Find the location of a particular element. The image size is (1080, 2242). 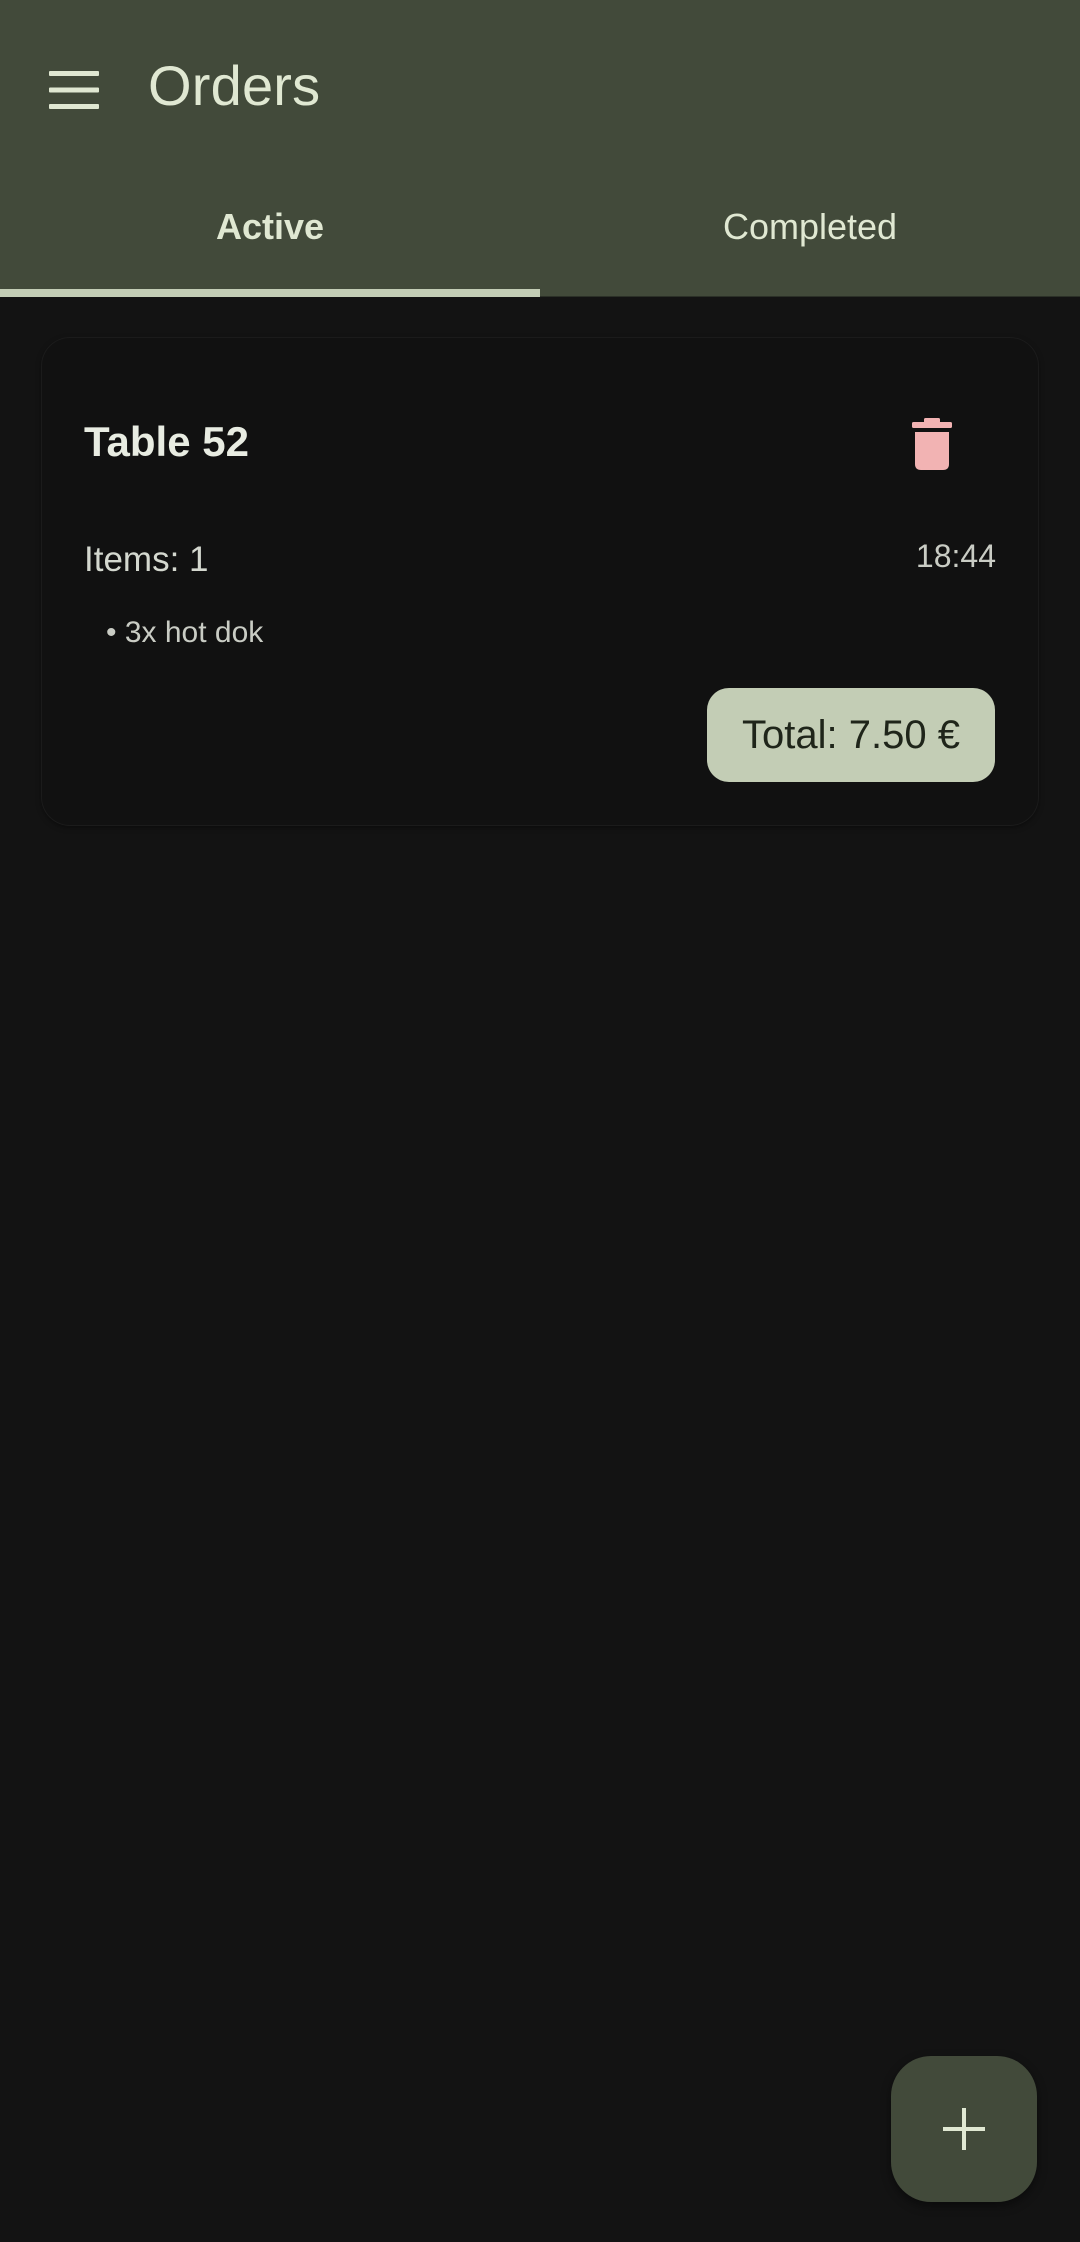

order-table-title: Table 52 is located at coordinates (166, 441).